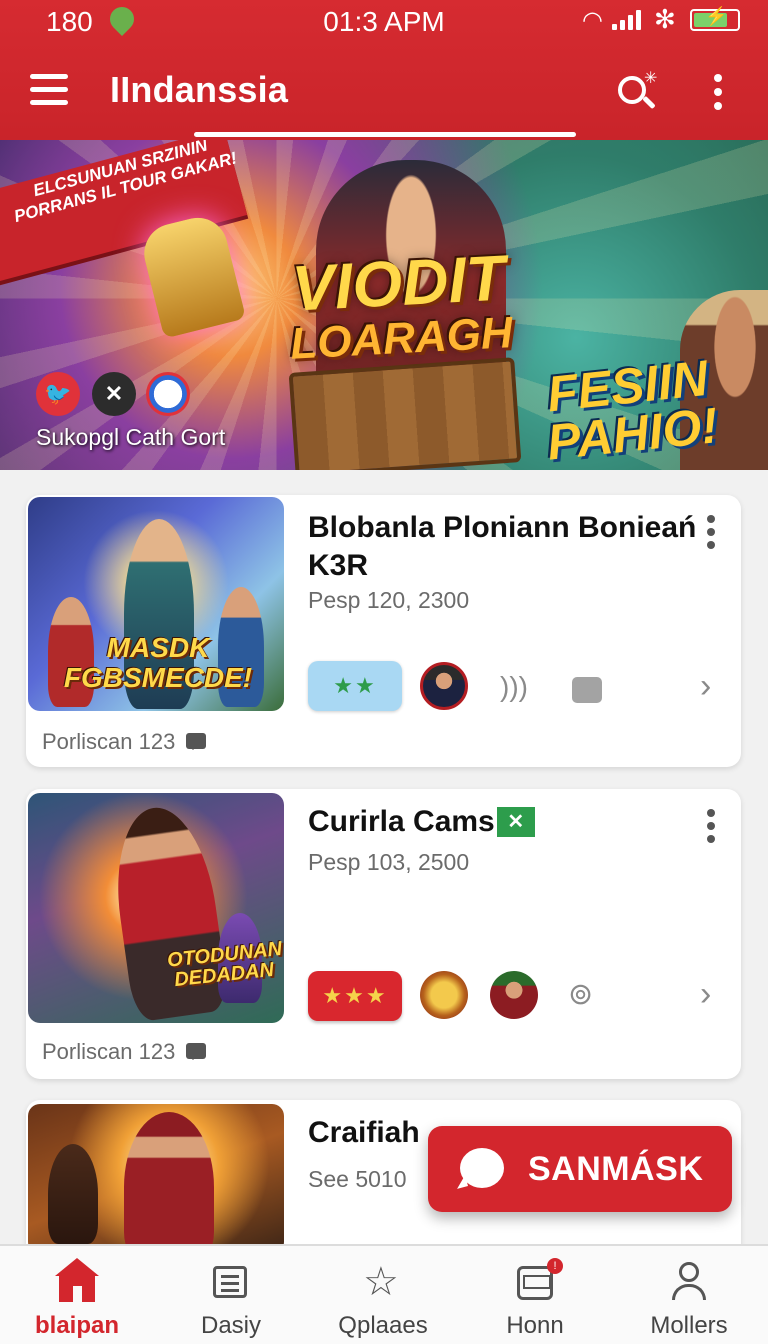 This screenshot has width=768, height=1344. What do you see at coordinates (405, 413) in the screenshot?
I see `crate-artwork` at bounding box center [405, 413].